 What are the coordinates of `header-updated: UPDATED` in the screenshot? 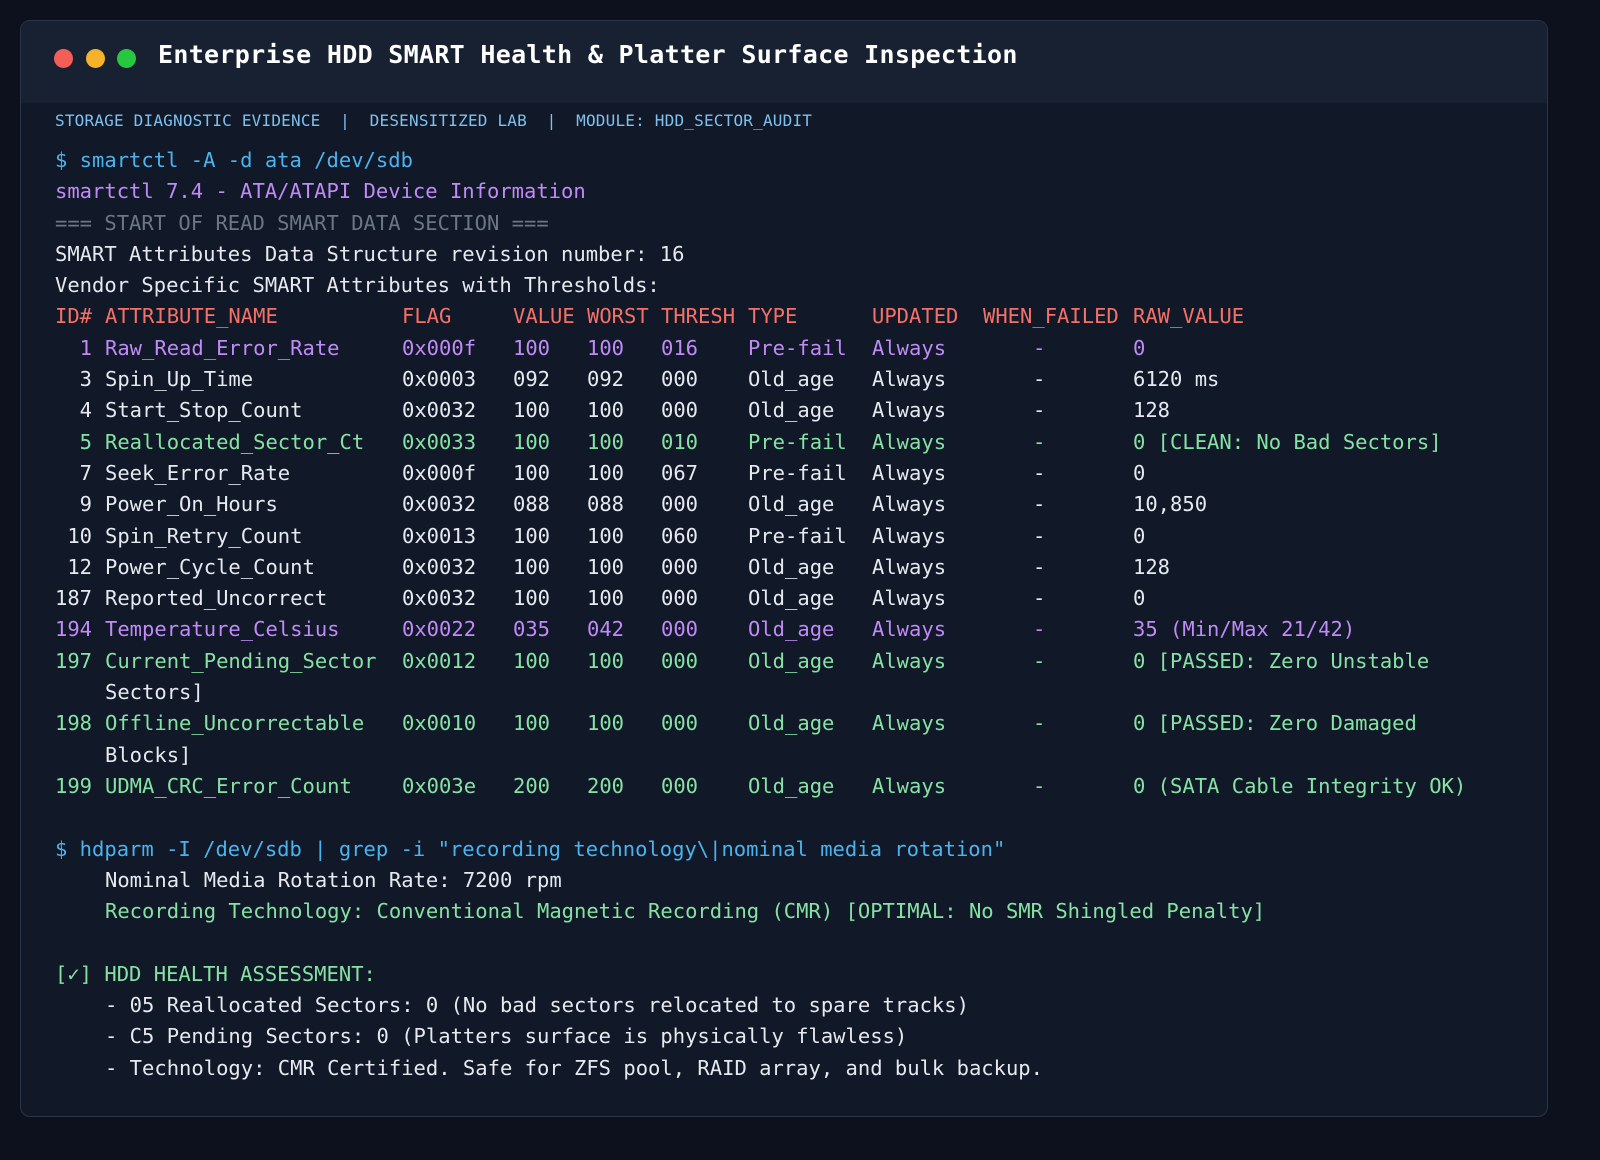 It's located at (915, 316).